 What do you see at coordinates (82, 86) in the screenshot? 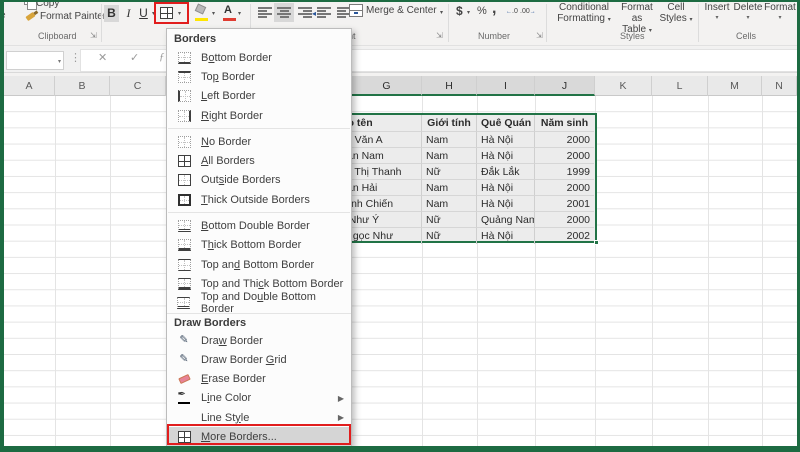
I see `column-header-b: B` at bounding box center [82, 86].